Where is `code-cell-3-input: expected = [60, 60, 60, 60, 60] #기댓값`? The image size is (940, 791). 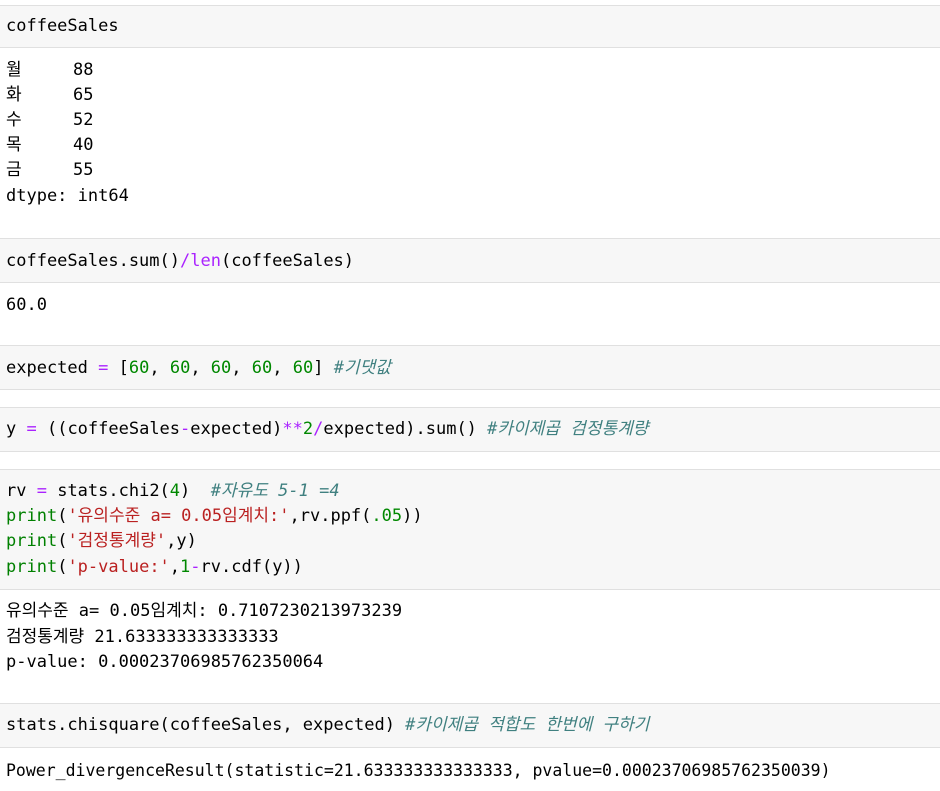
code-cell-3-input: expected = [60, 60, 60, 60, 60] #기댓값 is located at coordinates (470, 367).